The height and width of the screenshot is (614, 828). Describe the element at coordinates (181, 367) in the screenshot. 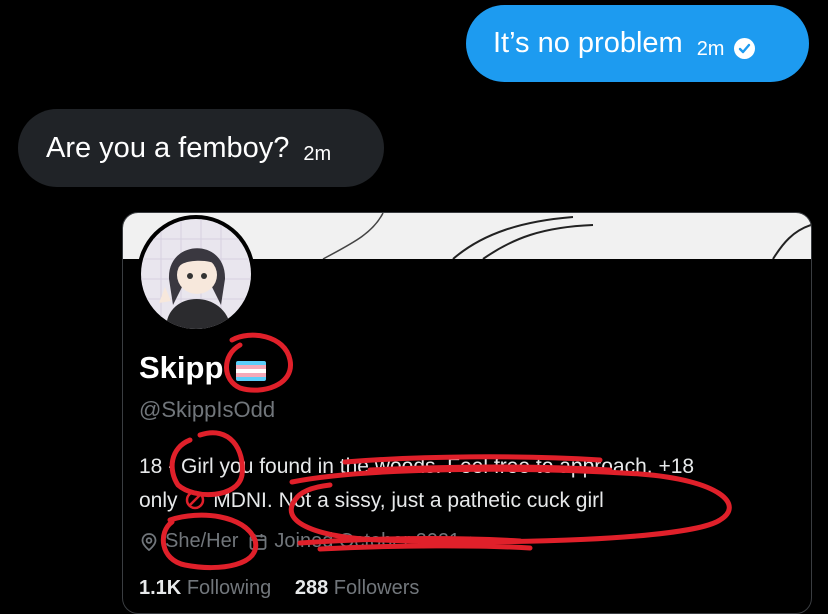

I see `profile-display-name: Skipp` at that location.